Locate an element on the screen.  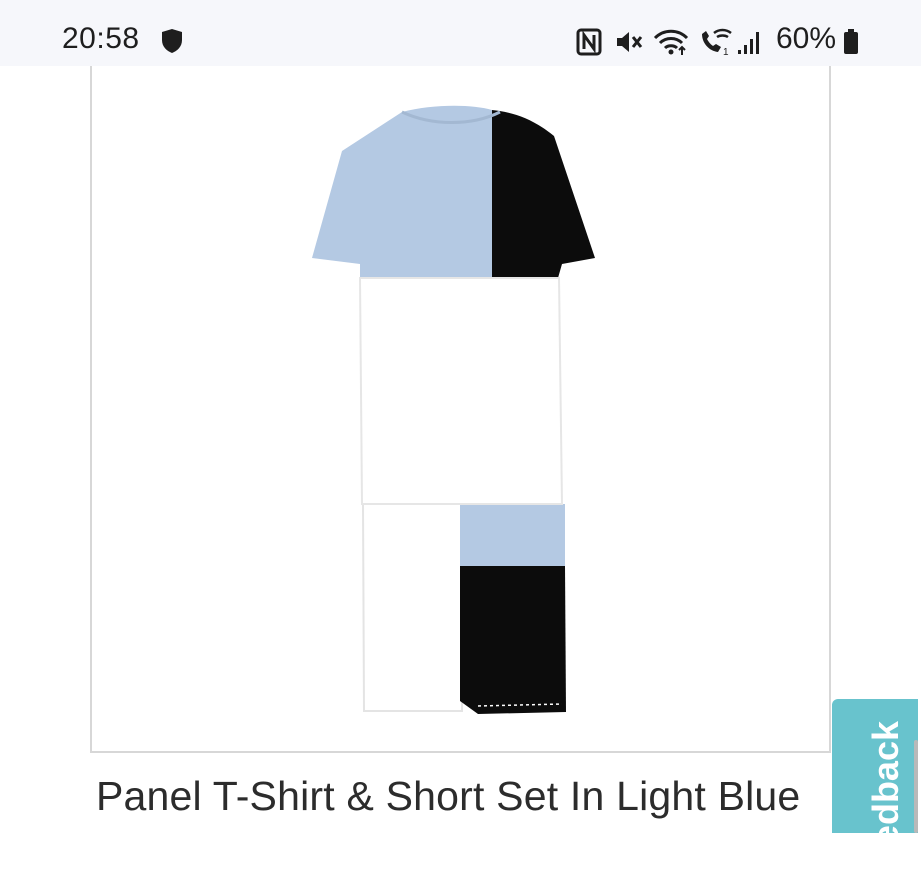
mute-icon is located at coordinates (630, 42).